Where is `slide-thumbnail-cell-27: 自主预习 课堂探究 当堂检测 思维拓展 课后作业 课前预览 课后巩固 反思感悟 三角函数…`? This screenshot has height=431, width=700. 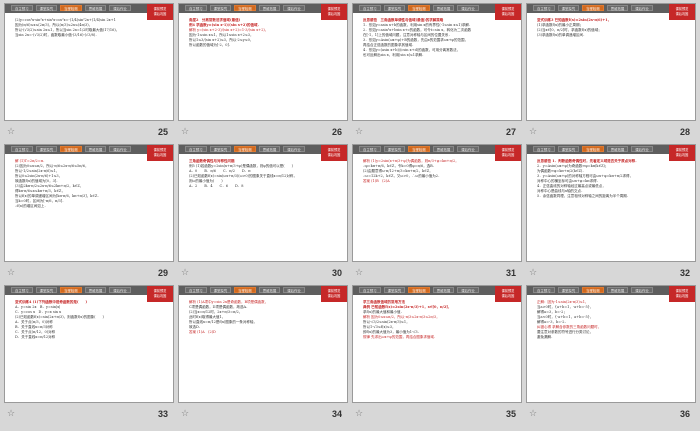 slide-thumbnail-cell-27: 自主预习 课堂探究 当堂检测 思维拓展 课后作业 课前预览 课后巩固 反思感悟 三角函数… is located at coordinates (437, 73).